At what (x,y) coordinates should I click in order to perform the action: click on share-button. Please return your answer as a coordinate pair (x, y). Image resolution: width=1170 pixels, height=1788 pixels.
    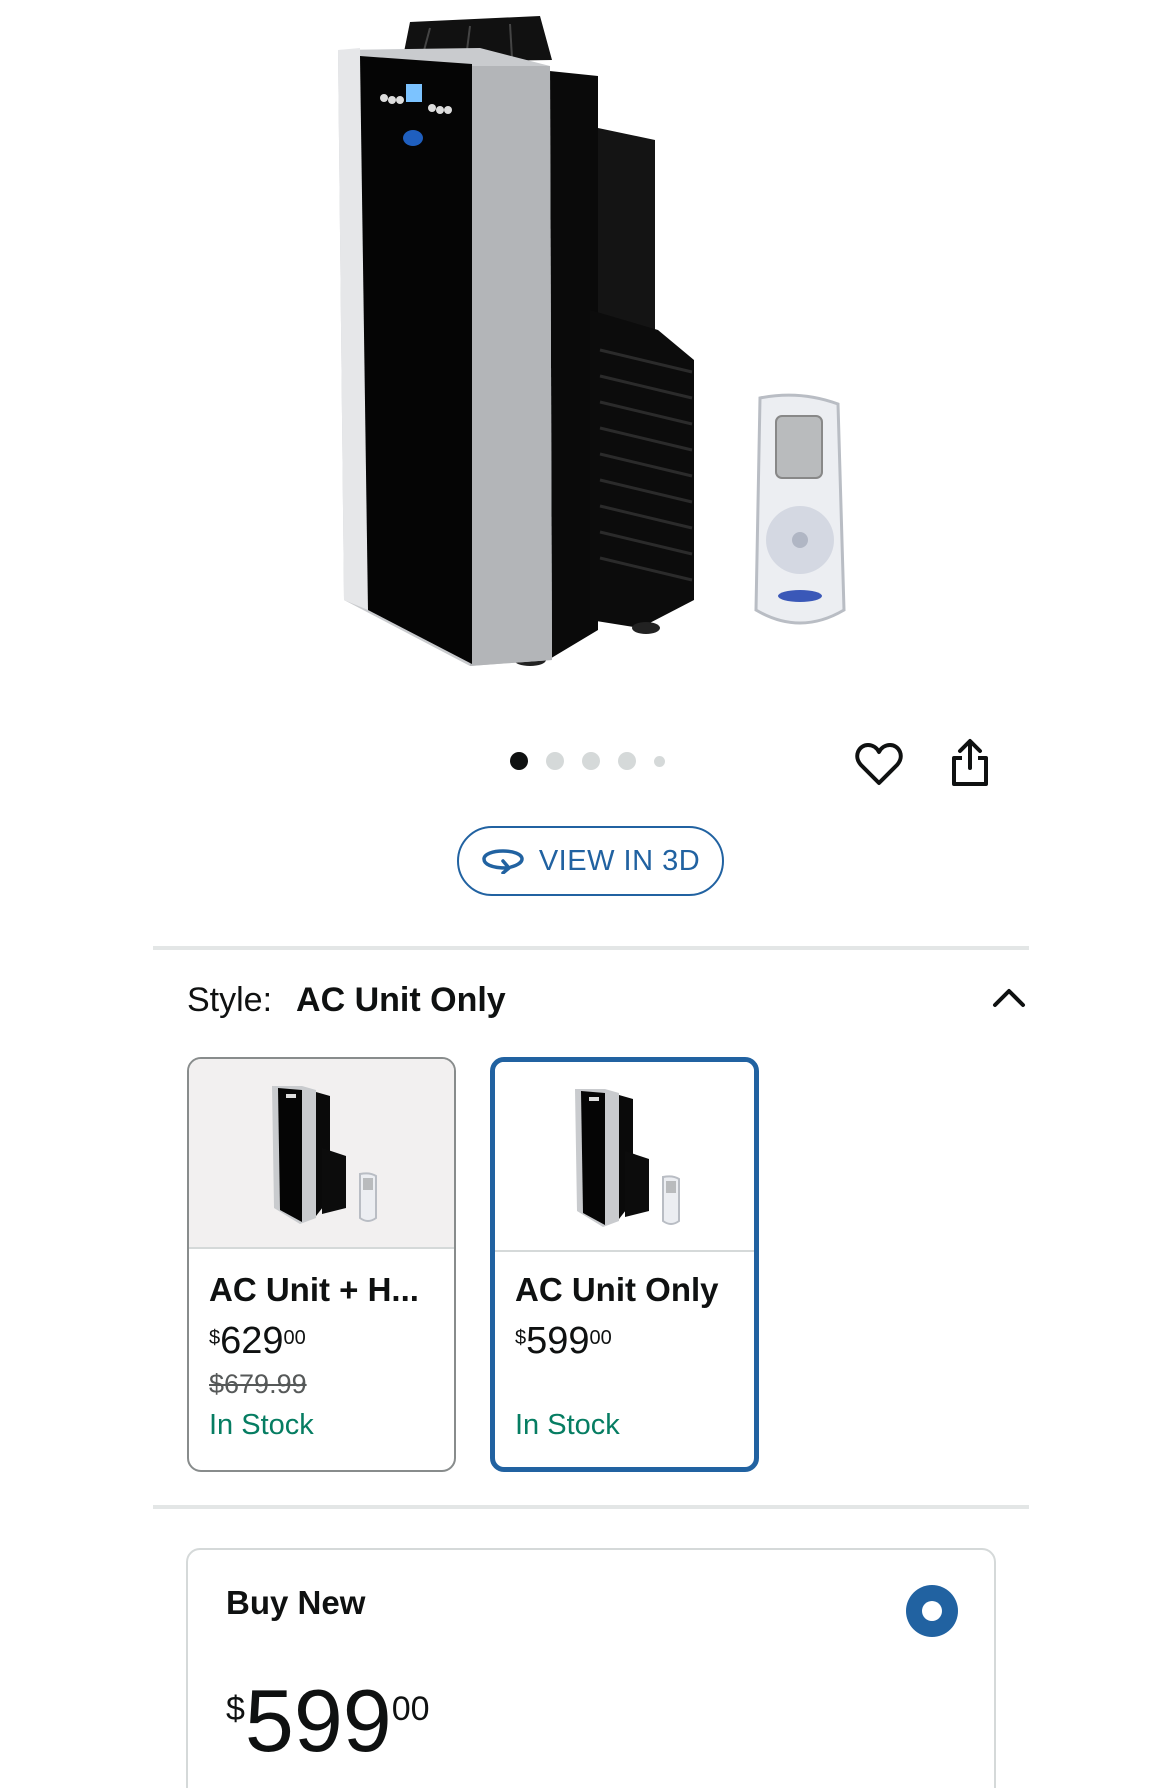
    Looking at the image, I should click on (970, 763).